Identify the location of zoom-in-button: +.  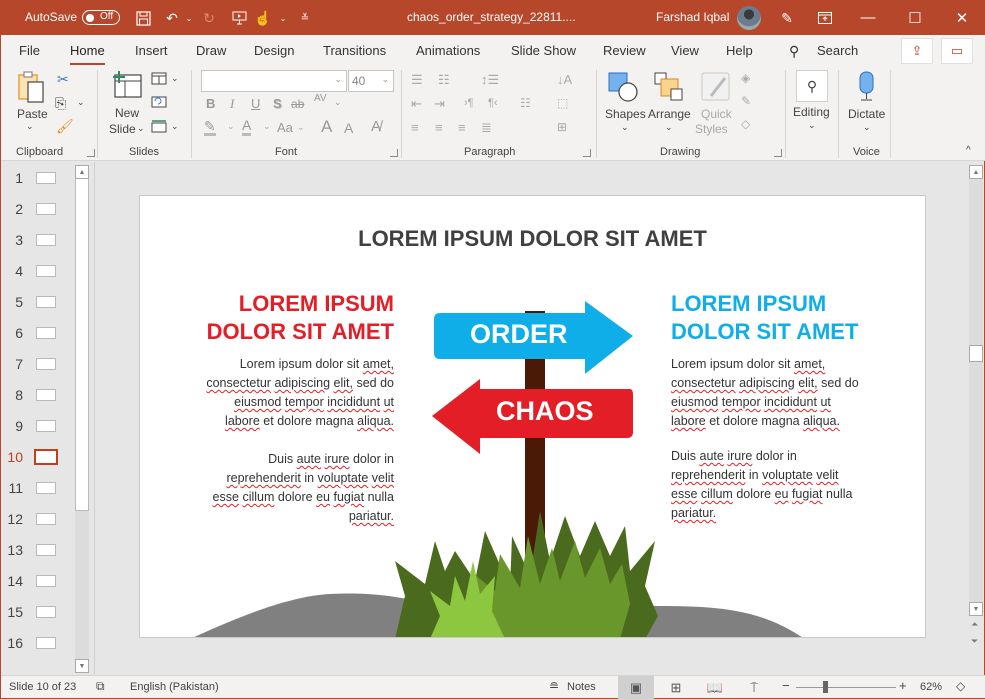
(903, 685).